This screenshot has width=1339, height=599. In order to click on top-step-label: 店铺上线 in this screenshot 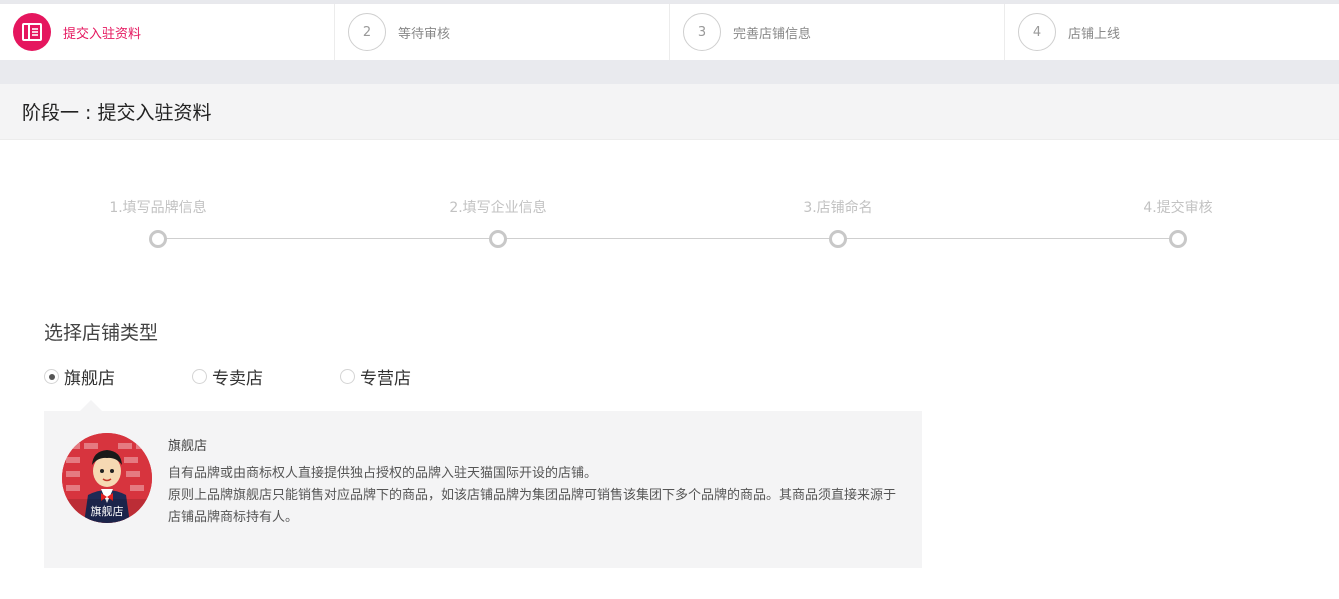, I will do `click(1094, 34)`.